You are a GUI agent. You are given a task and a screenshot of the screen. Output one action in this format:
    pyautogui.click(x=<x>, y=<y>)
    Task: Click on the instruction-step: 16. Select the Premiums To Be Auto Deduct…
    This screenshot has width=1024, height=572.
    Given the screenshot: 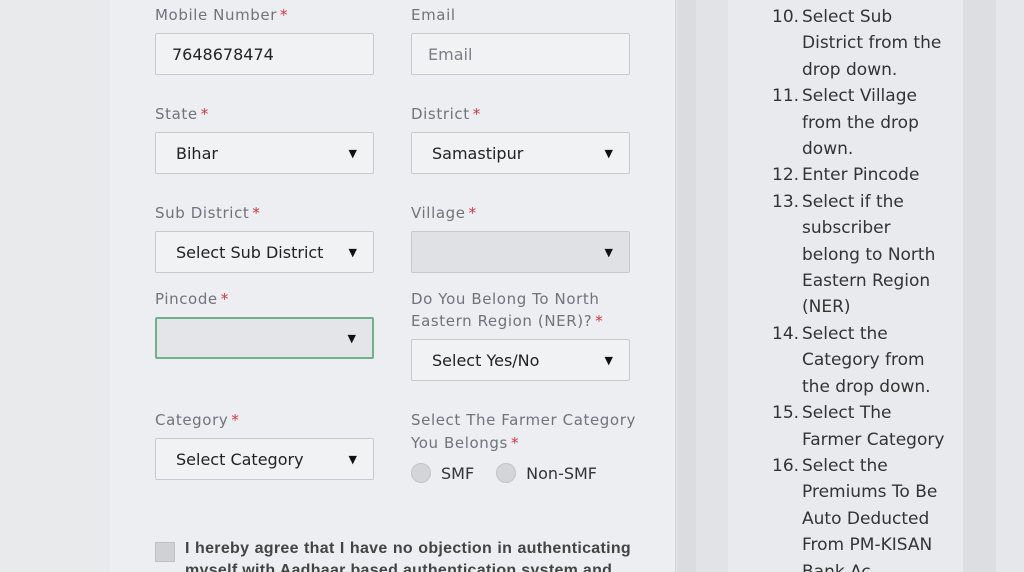 What is the action you would take?
    pyautogui.click(x=862, y=512)
    